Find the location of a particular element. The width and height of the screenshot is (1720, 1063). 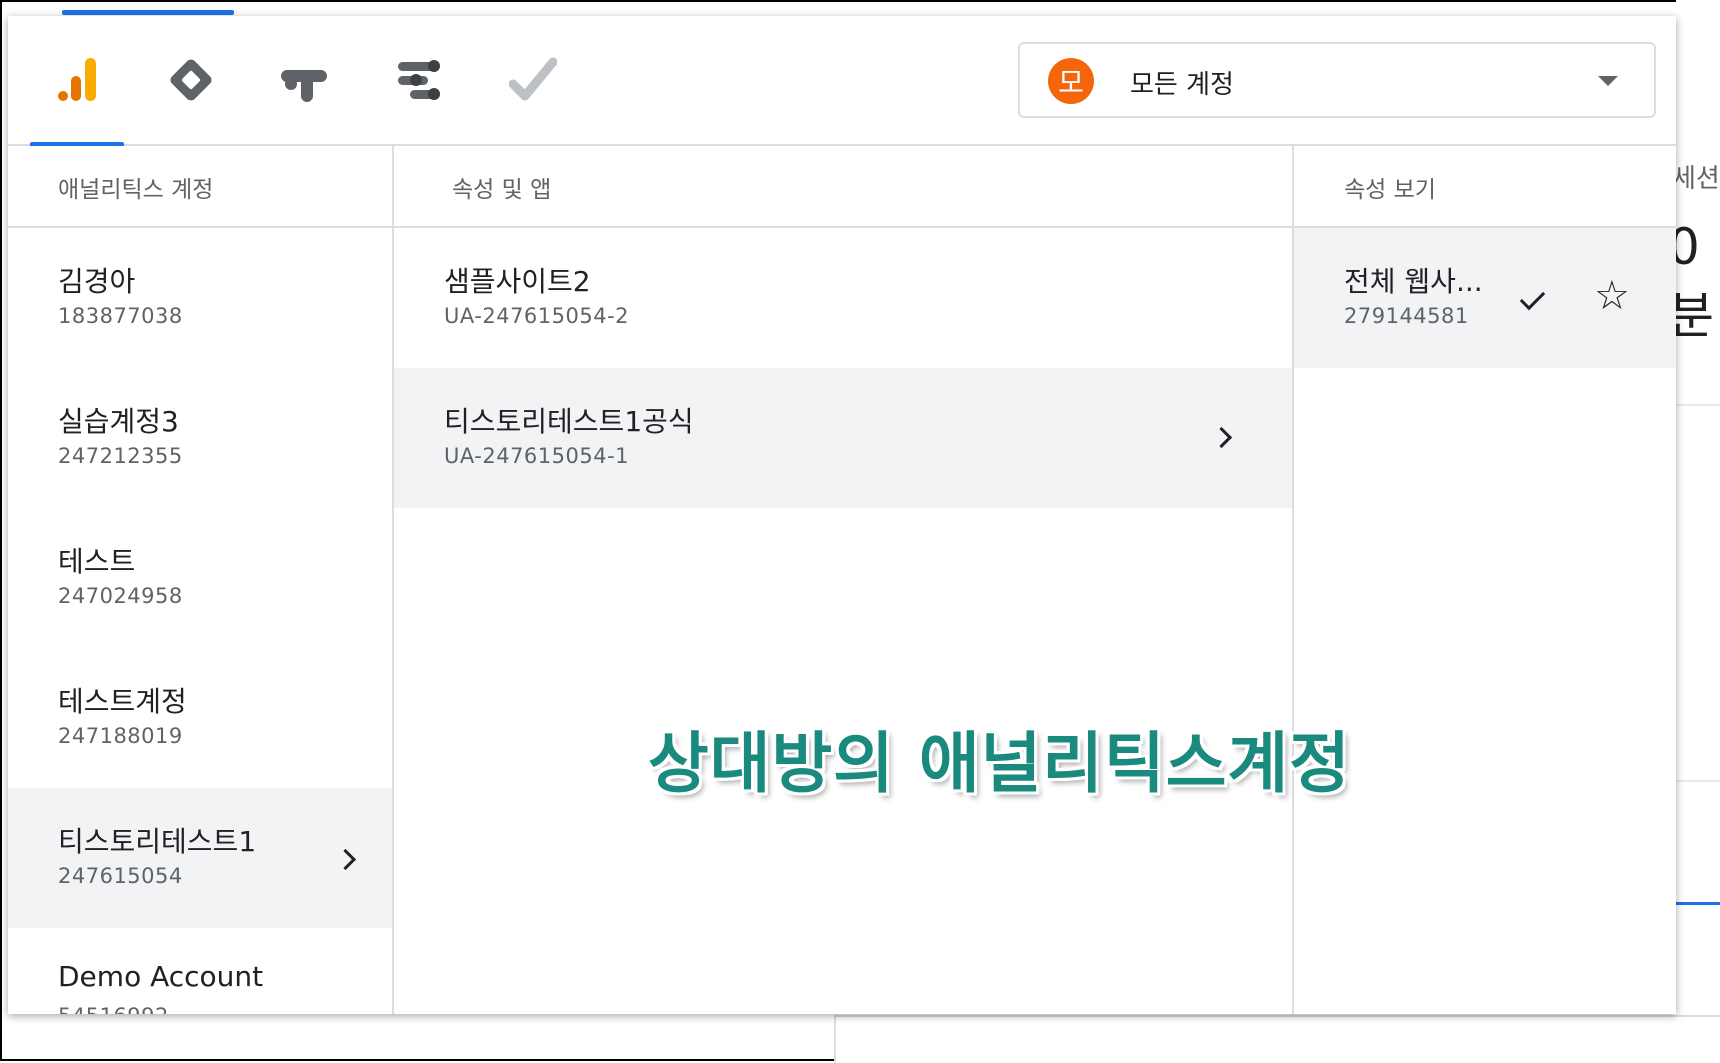

account-name: 티스토리테스트1 is located at coordinates (157, 841).